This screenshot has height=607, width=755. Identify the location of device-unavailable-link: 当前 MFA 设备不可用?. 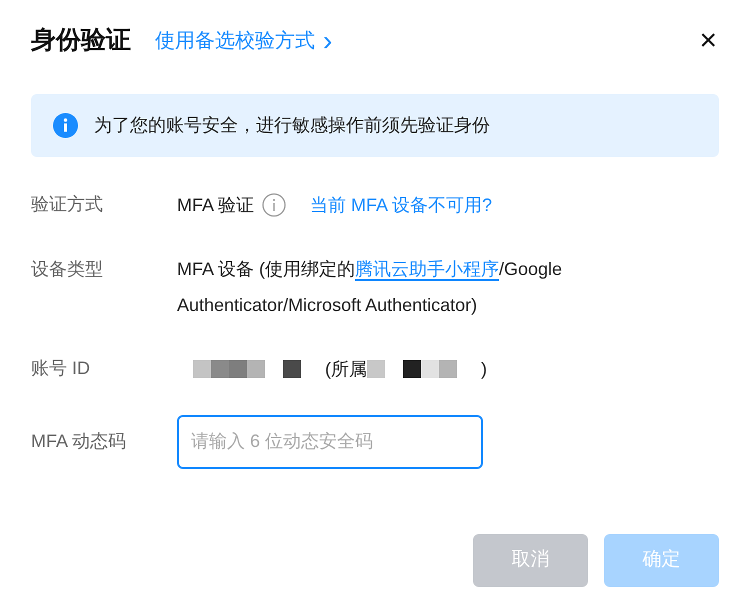
(401, 204).